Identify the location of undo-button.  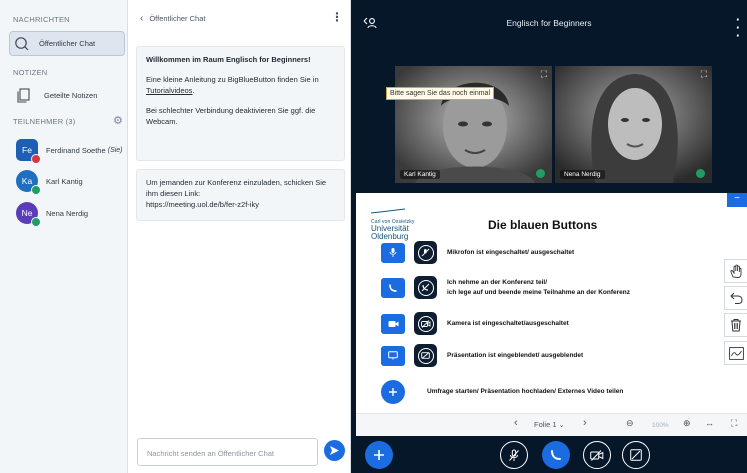
(735, 298).